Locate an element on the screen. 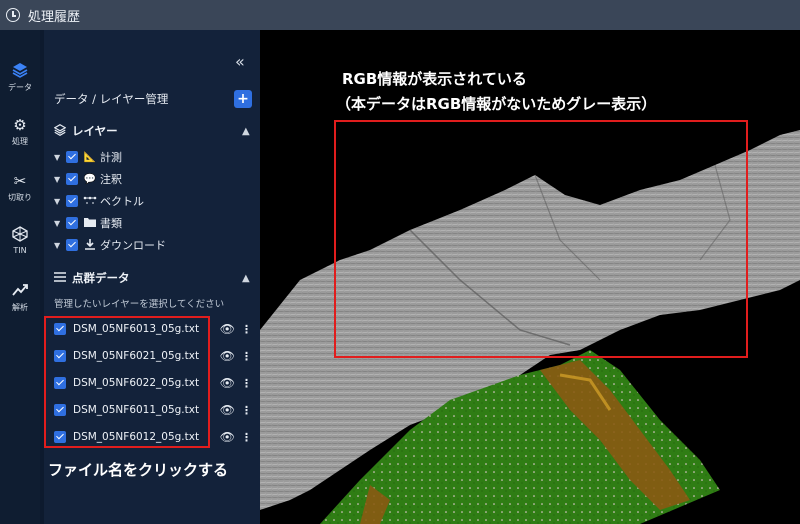 This screenshot has height=524, width=800. vector-icon is located at coordinates (90, 201).